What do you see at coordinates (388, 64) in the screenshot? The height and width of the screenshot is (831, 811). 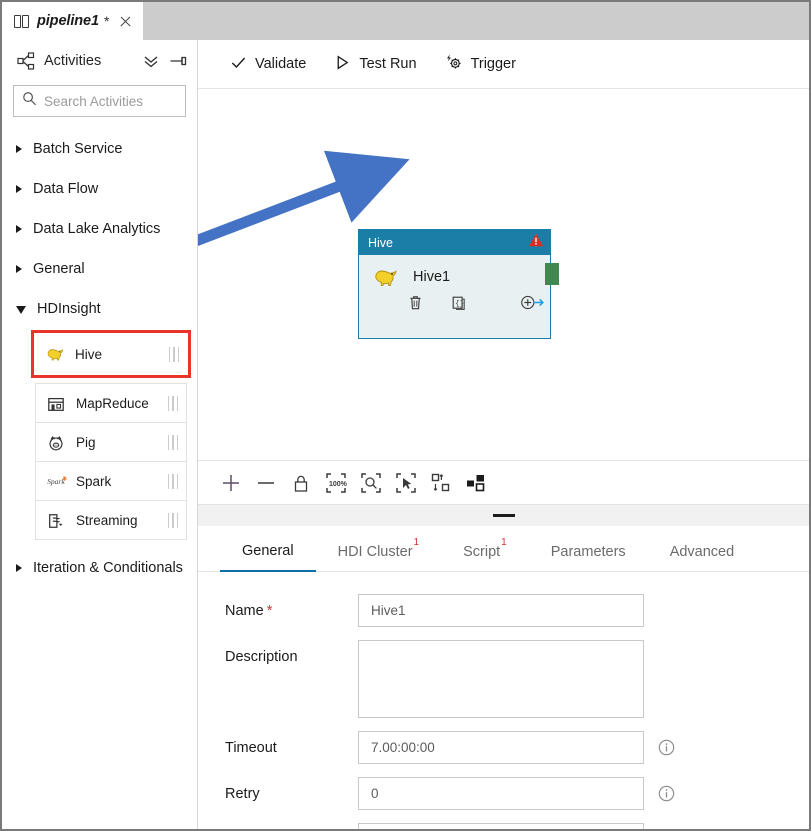 I see `test-run-label: Test Run` at bounding box center [388, 64].